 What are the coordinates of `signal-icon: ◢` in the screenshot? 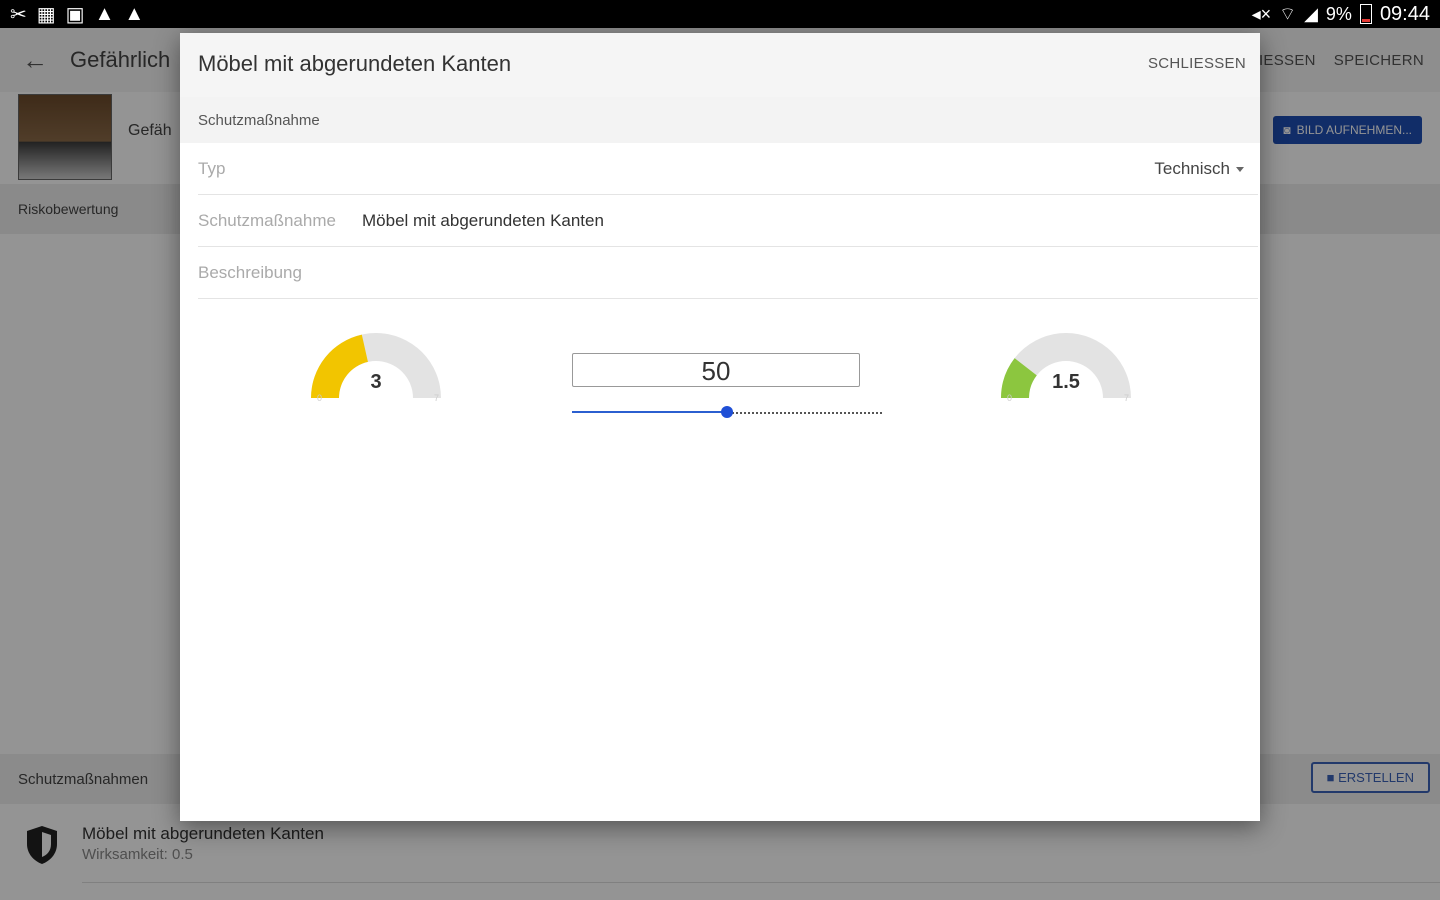 It's located at (1311, 13).